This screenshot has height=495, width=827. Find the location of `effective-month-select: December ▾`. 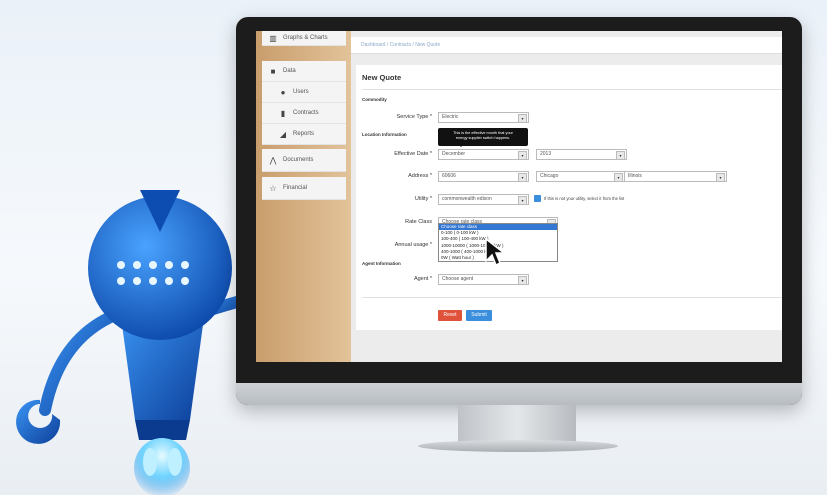

effective-month-select: December ▾ is located at coordinates (483, 154).